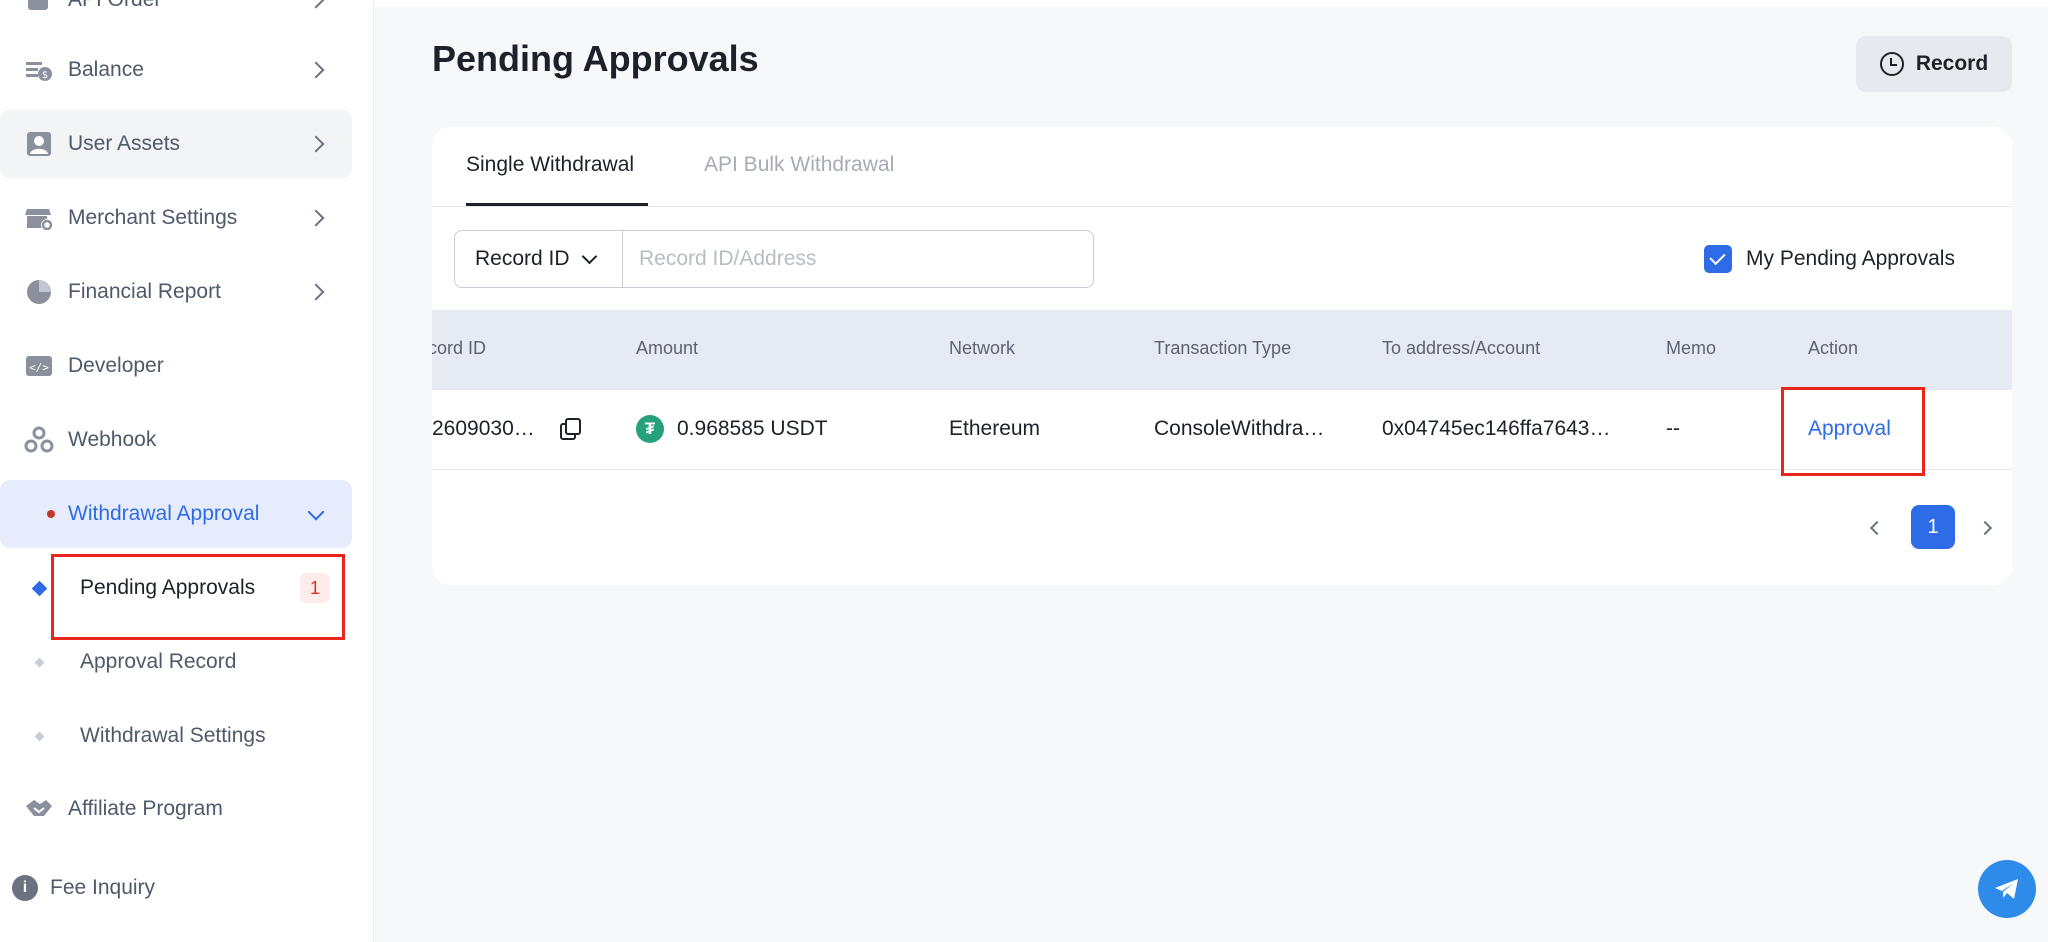 The width and height of the screenshot is (2048, 942). Describe the element at coordinates (39, 7) in the screenshot. I see `api-order-icon` at that location.